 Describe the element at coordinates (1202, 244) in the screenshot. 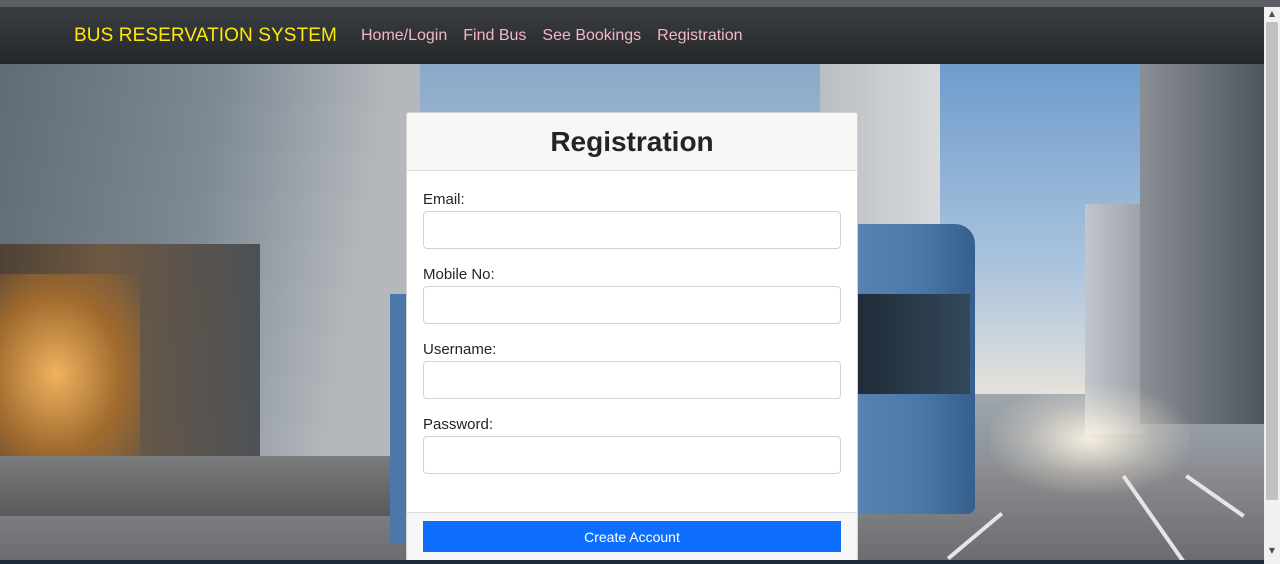

I see `building-right` at that location.